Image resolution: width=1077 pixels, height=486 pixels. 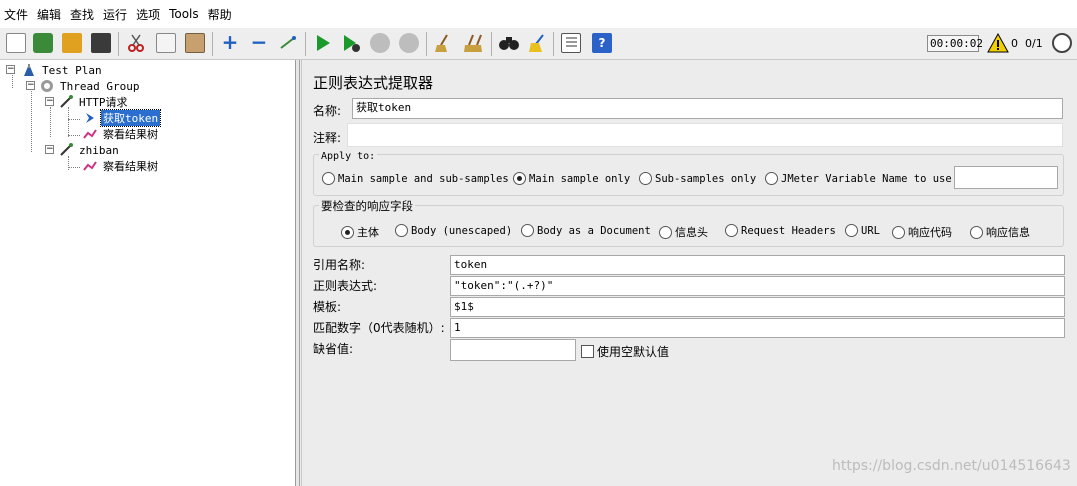 What do you see at coordinates (580, 178) in the screenshot?
I see `radio-label: Main sample only` at bounding box center [580, 178].